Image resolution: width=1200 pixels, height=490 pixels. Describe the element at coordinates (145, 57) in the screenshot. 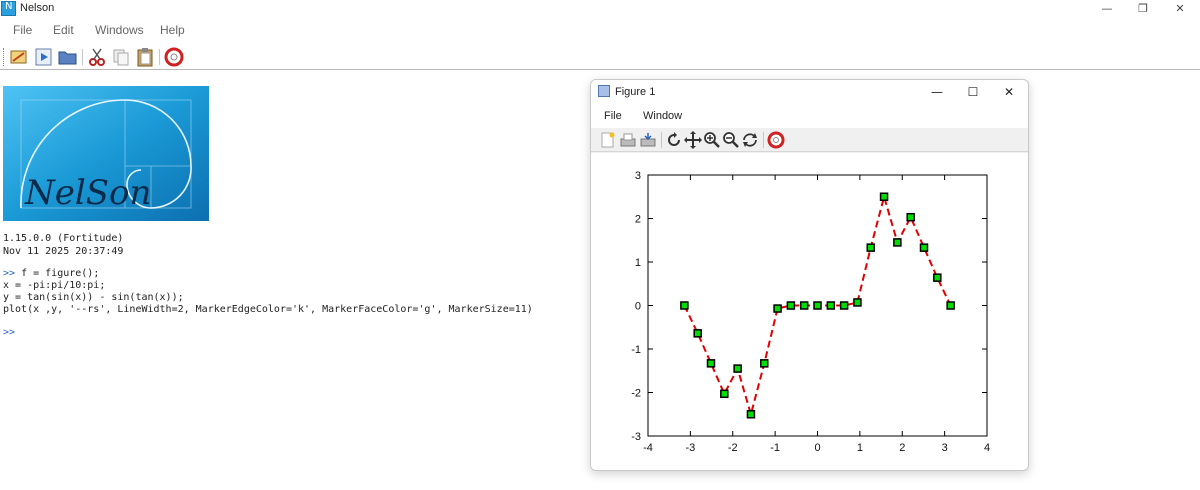

I see `paste-icon` at that location.